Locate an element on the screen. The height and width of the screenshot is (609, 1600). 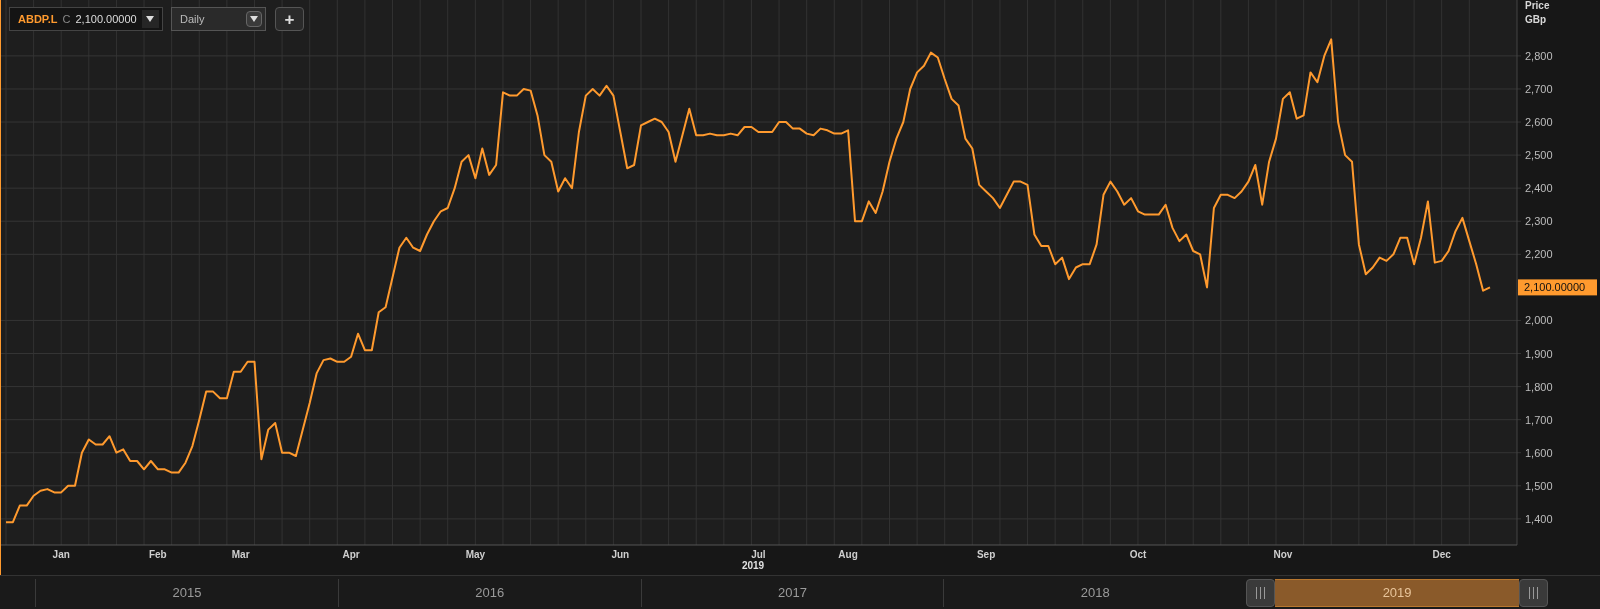
month-label: Jan is located at coordinates (61, 554).